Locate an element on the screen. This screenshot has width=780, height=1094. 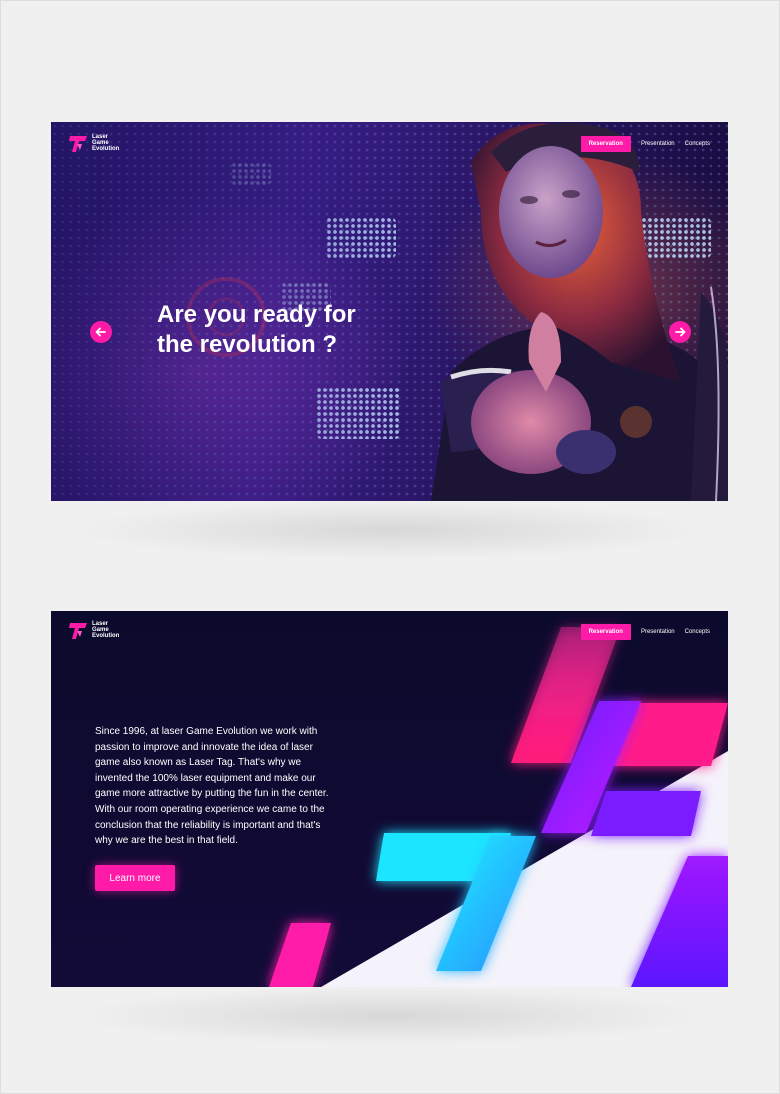
learn-more-button: Learn more is located at coordinates (135, 878).